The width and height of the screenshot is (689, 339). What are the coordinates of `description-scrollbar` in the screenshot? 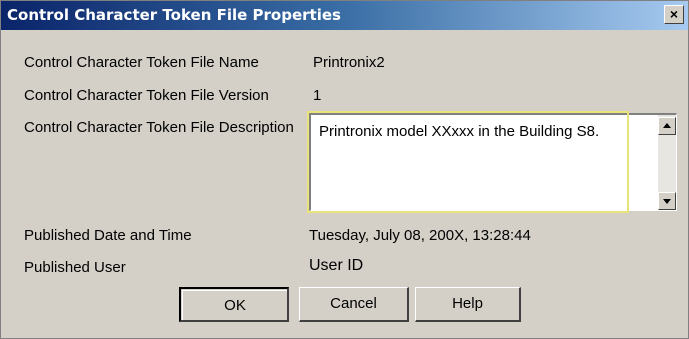 It's located at (667, 162).